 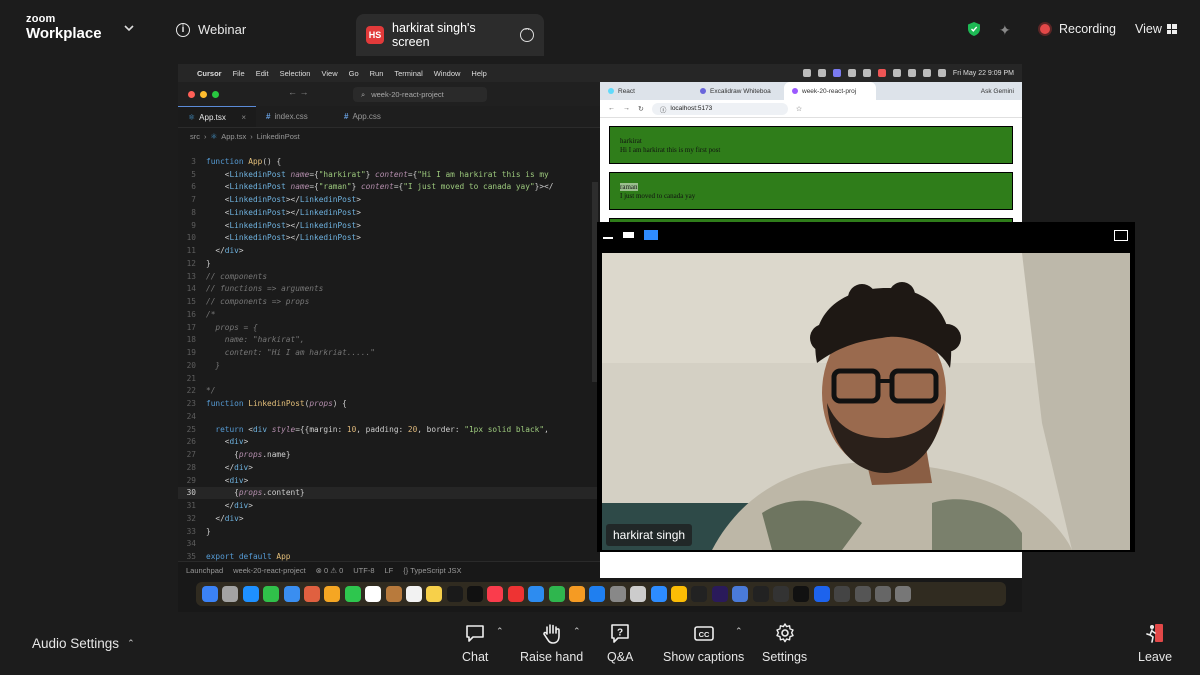 I want to click on ask-gemini-button: Ask Gemini, so click(x=997, y=91).